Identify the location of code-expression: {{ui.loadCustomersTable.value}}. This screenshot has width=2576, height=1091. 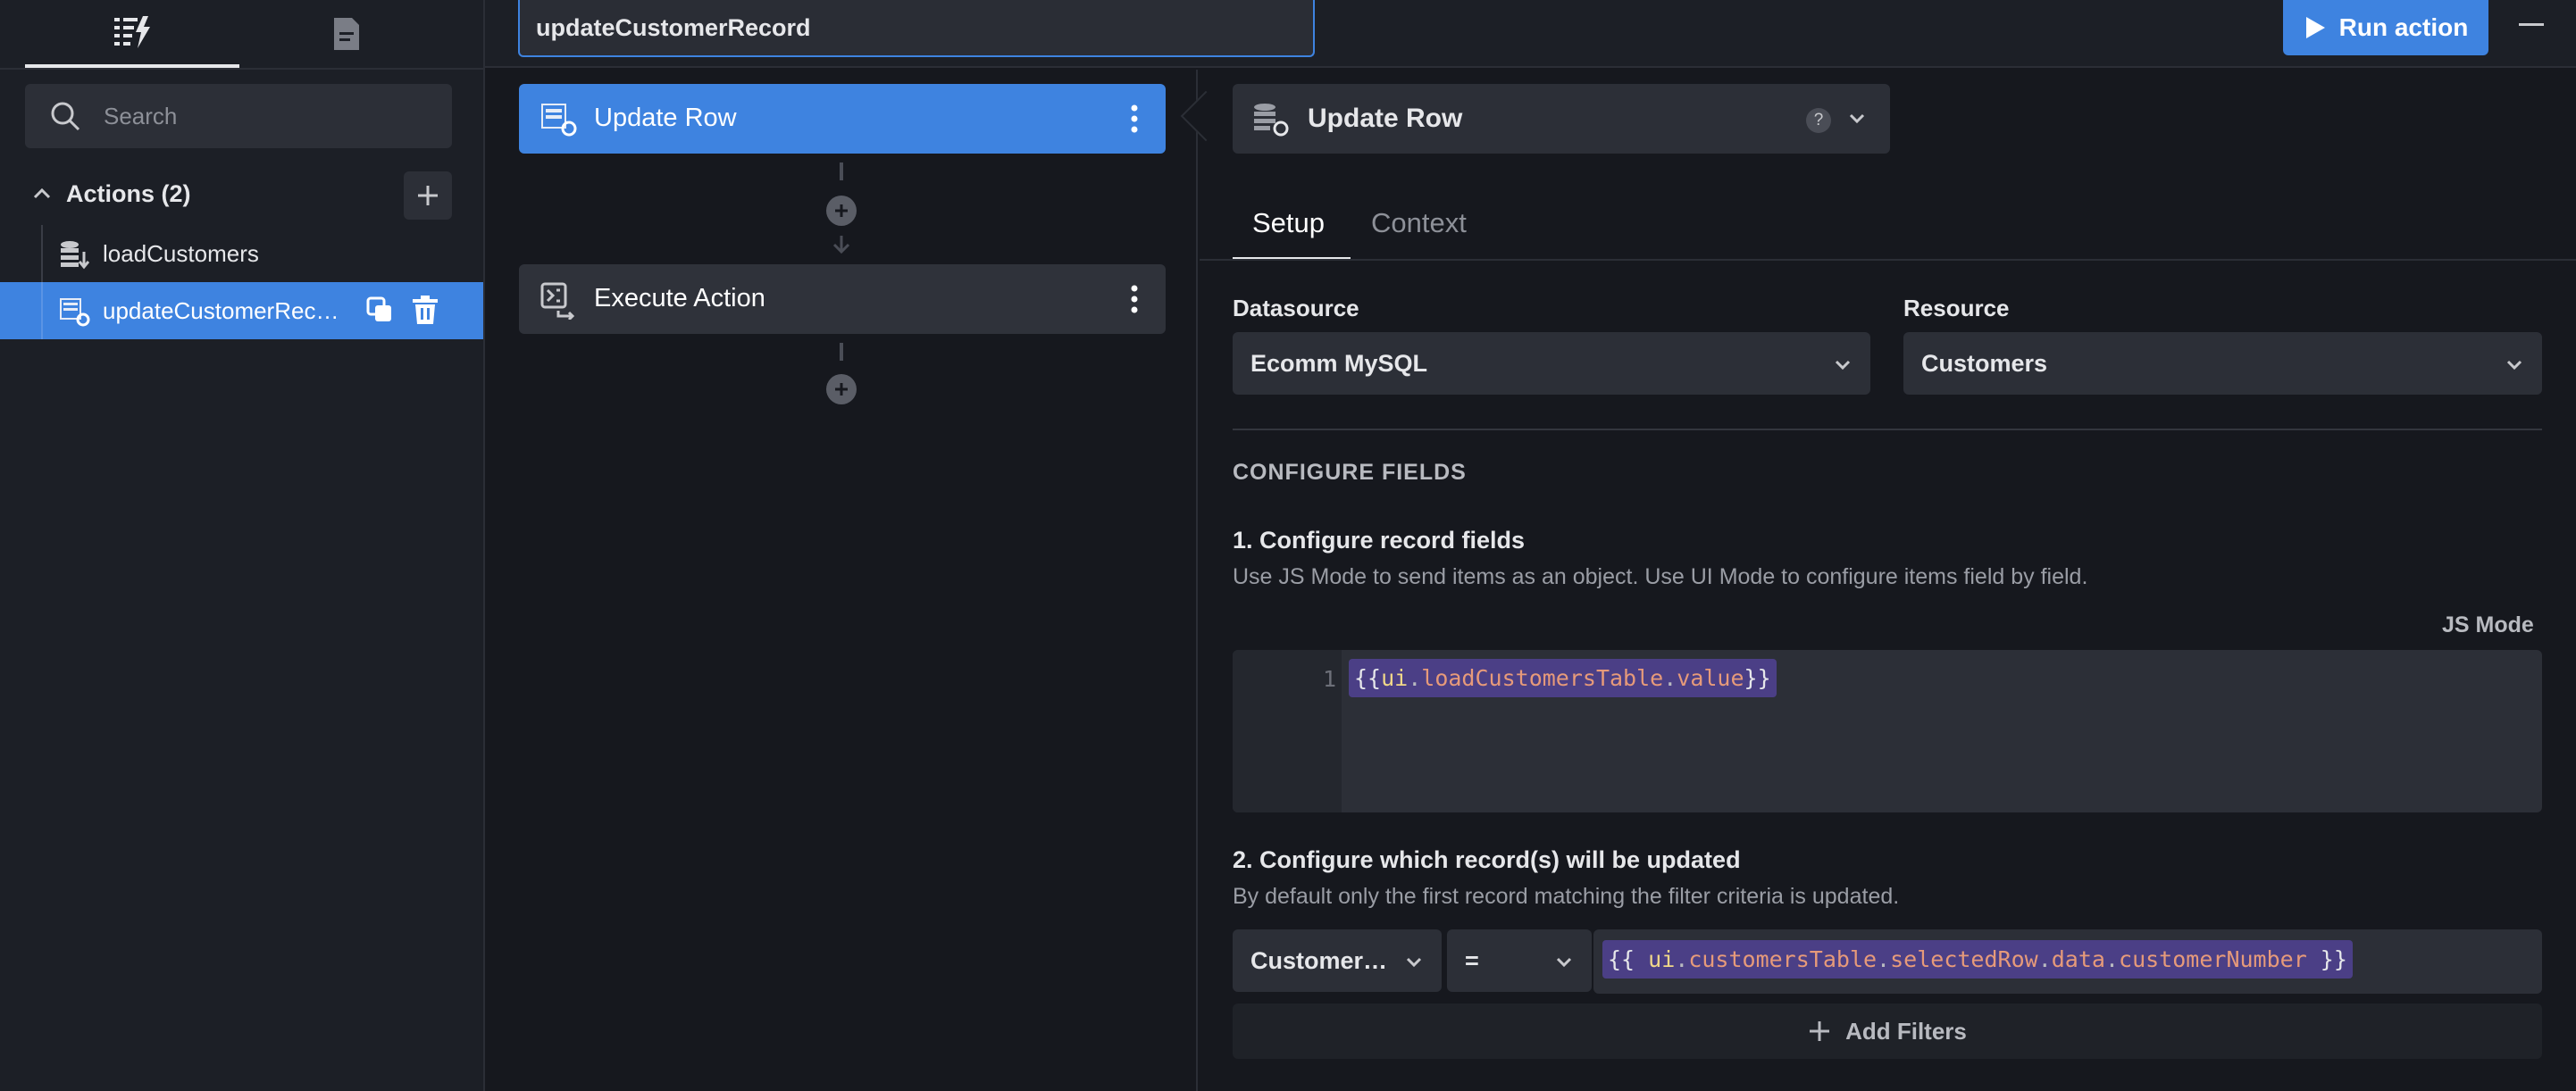
(1563, 678).